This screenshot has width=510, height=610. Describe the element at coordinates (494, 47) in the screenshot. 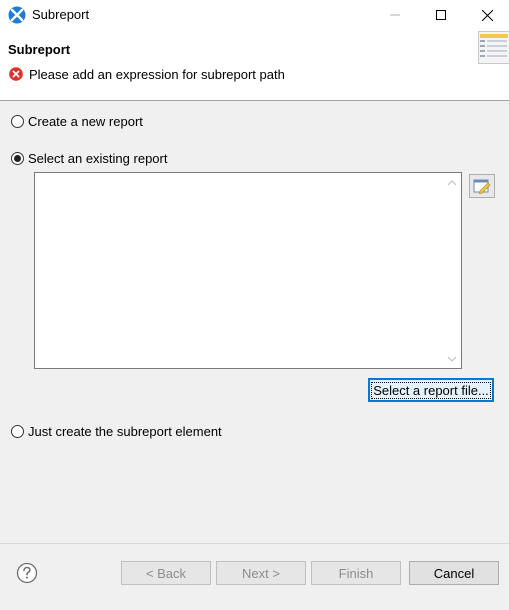

I see `wizard-report-icon` at that location.